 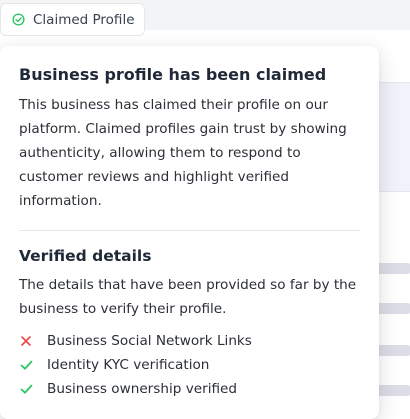 What do you see at coordinates (85, 256) in the screenshot?
I see `verified-details-title: Verified details` at bounding box center [85, 256].